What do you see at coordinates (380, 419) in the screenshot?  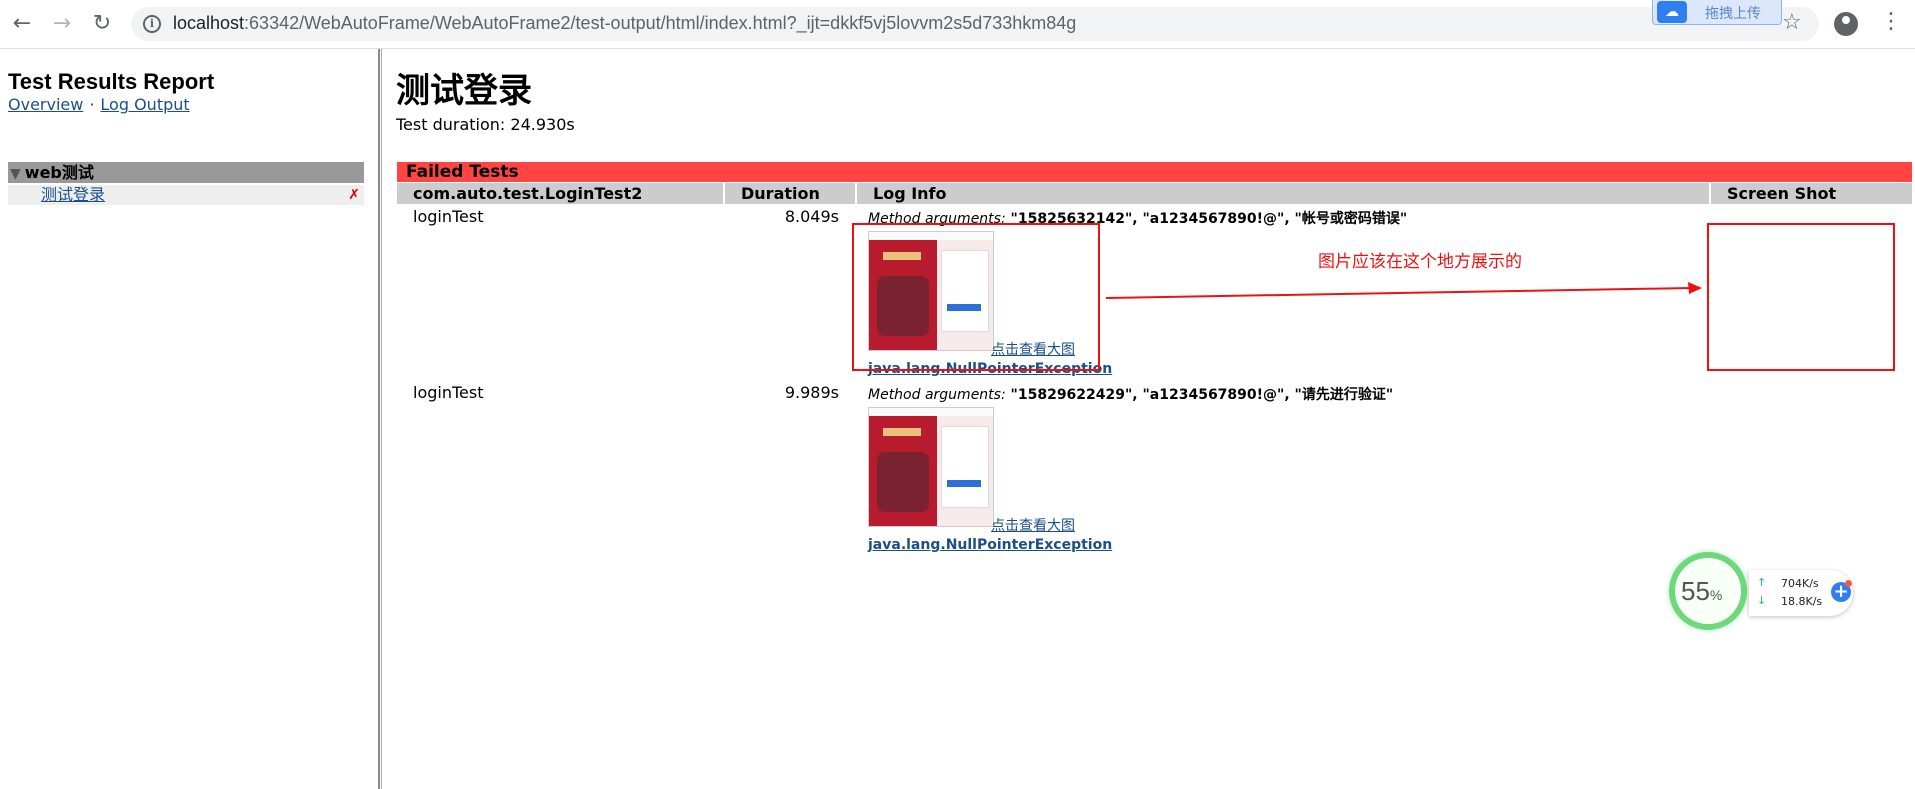 I see `pane-splitter` at bounding box center [380, 419].